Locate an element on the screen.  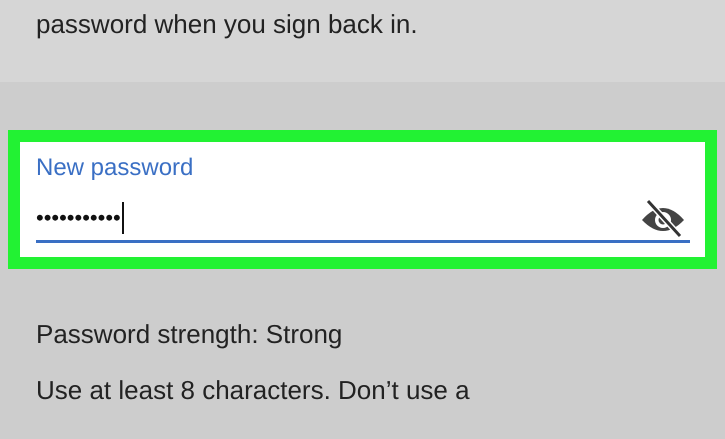
password-strength-text: Password strength: Strong is located at coordinates (189, 334).